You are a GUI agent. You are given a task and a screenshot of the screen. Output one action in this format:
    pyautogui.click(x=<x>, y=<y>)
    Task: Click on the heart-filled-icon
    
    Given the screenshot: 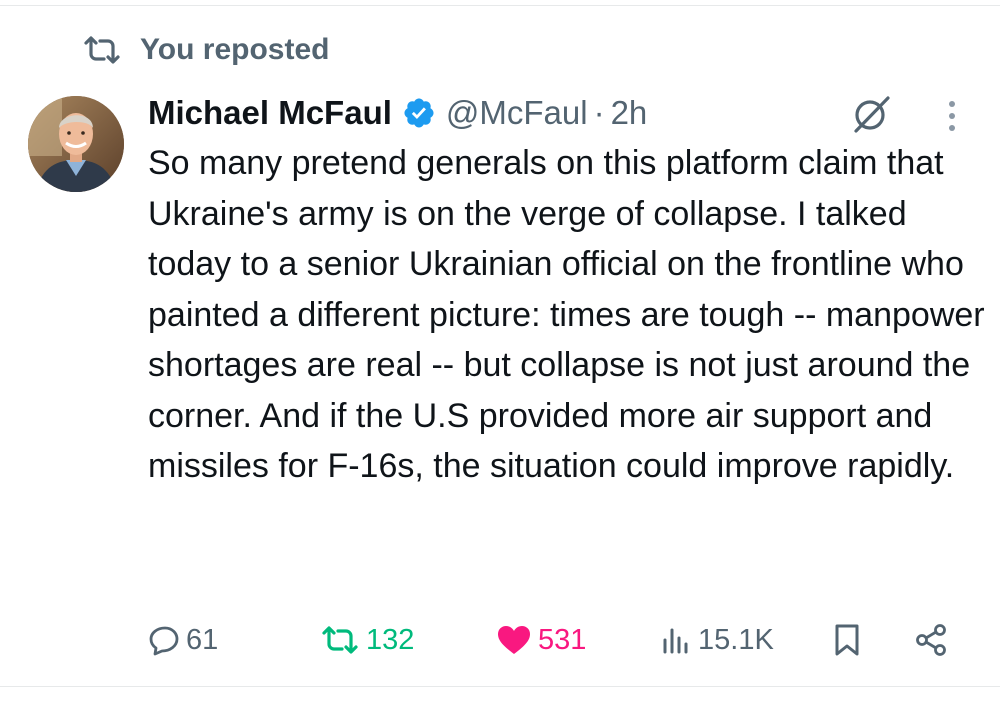 What is the action you would take?
    pyautogui.click(x=514, y=640)
    